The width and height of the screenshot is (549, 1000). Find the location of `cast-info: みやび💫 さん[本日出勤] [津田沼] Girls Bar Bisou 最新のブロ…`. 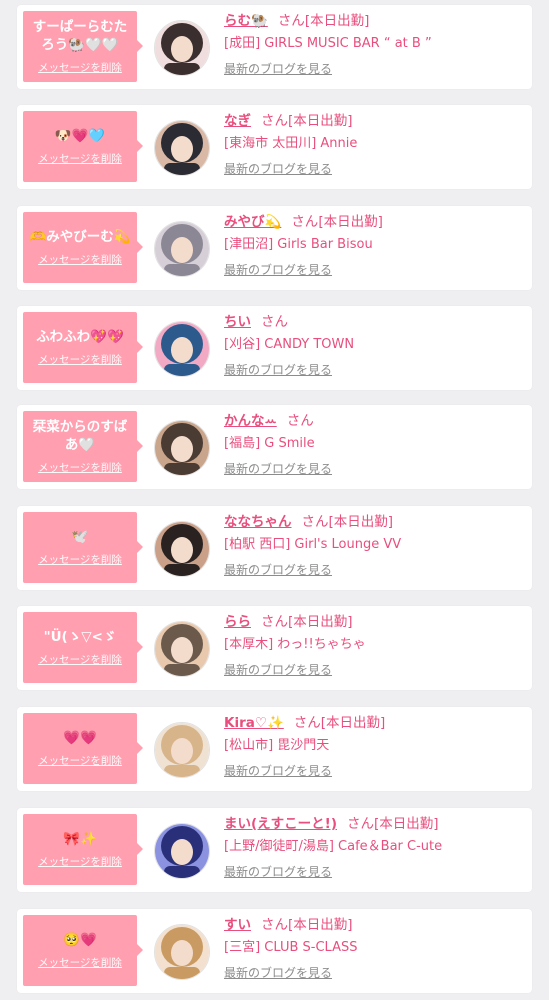

cast-info: みやび💫 さん[本日出勤] [津田沼] Girls Bar Bisou 最新のブロ… is located at coordinates (374, 245).